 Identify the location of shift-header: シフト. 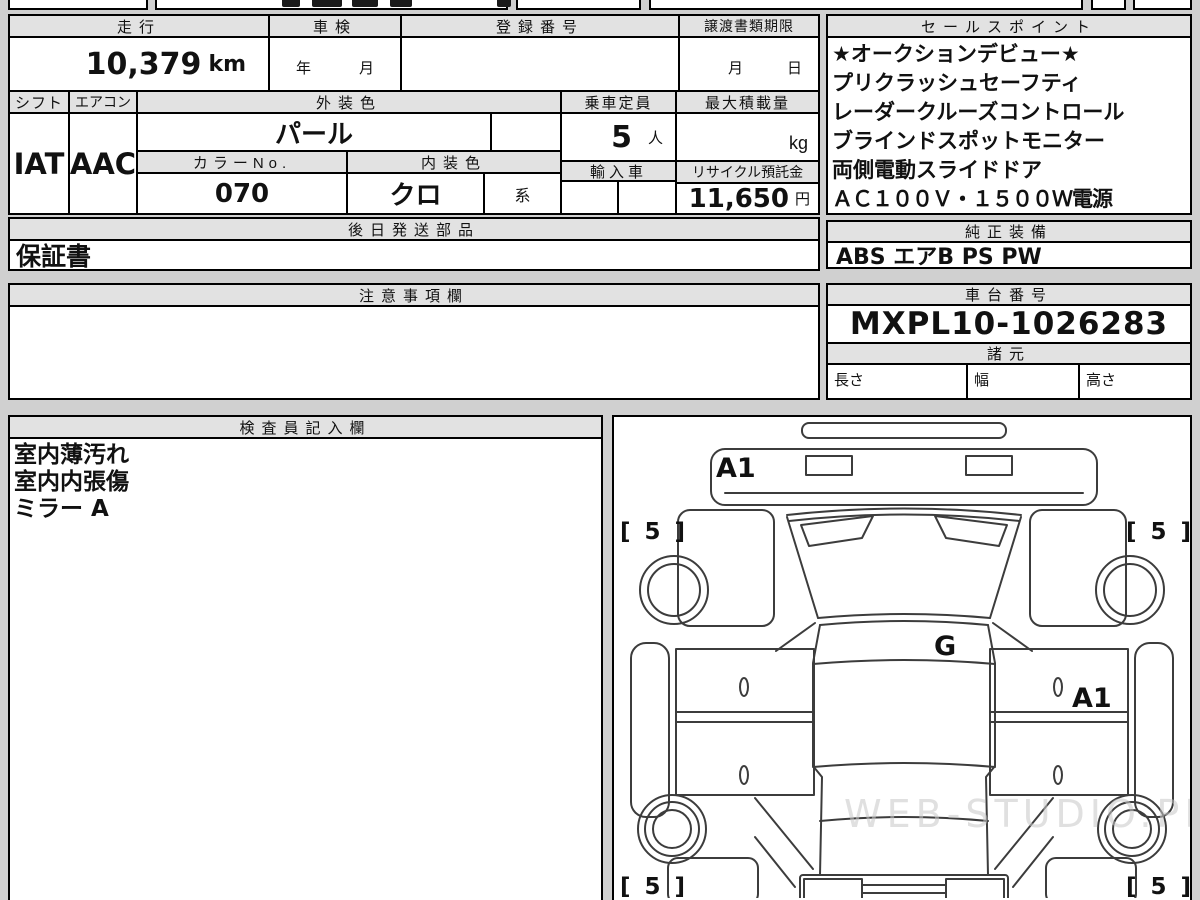
(39, 102).